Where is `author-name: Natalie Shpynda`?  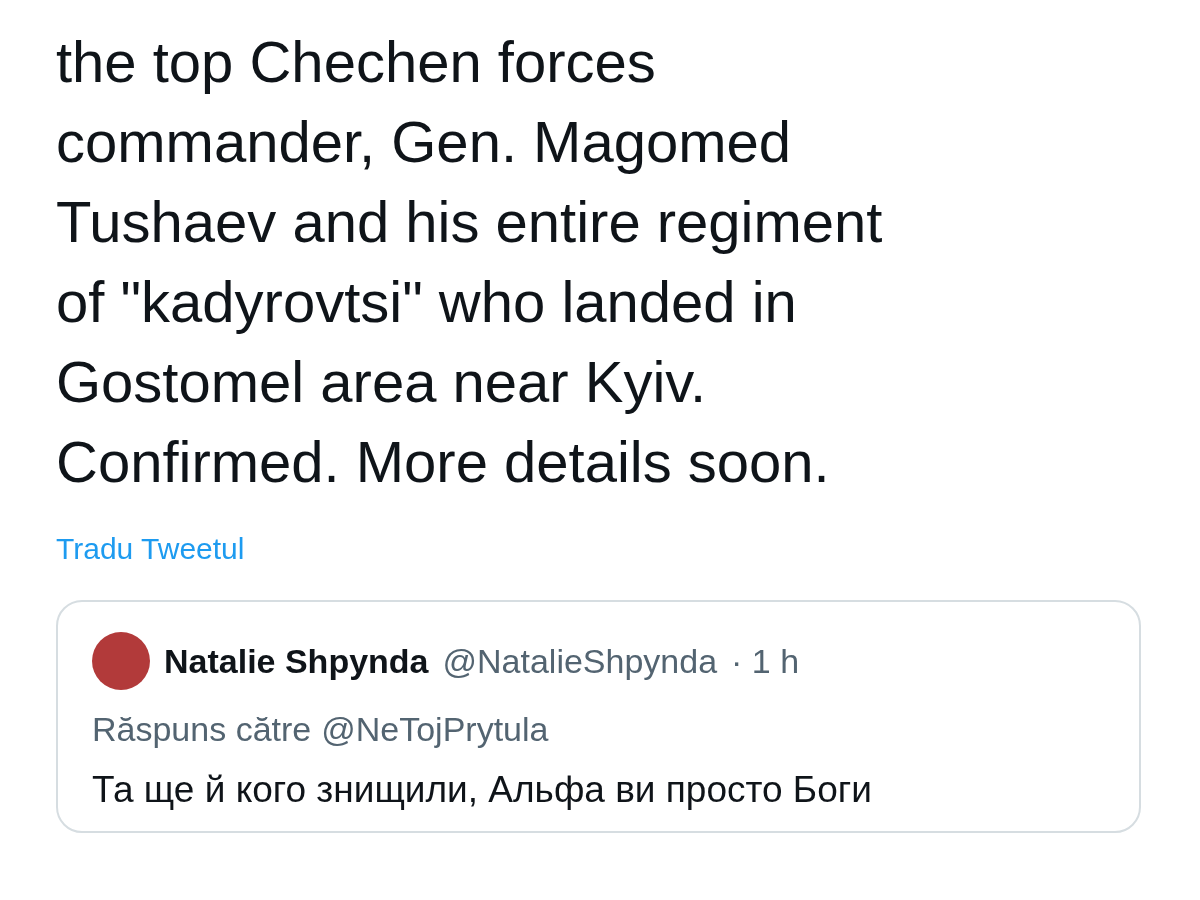
author-name: Natalie Shpynda is located at coordinates (296, 661).